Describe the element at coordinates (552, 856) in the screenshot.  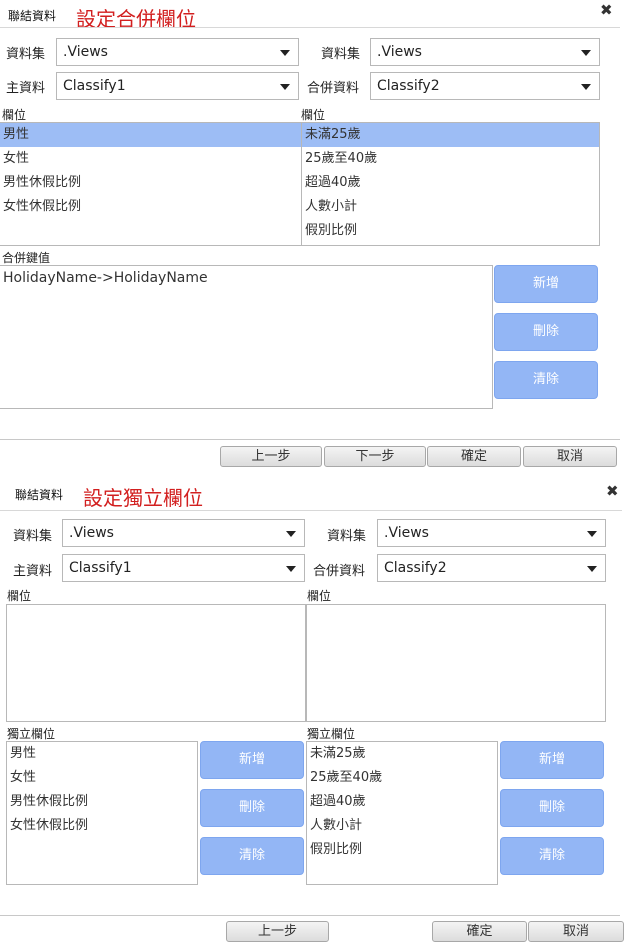
I see `clear-button-right: 清除` at that location.